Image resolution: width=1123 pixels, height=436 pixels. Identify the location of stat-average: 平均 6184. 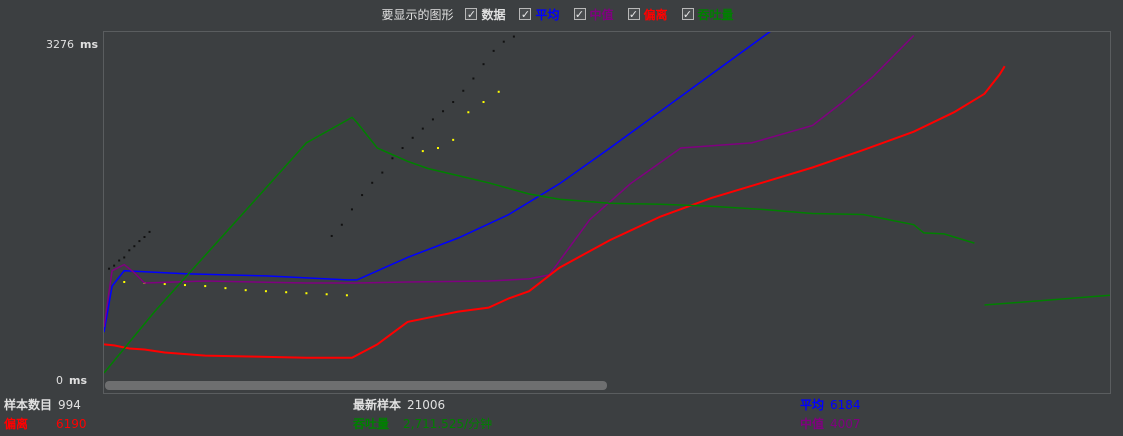
(830, 404).